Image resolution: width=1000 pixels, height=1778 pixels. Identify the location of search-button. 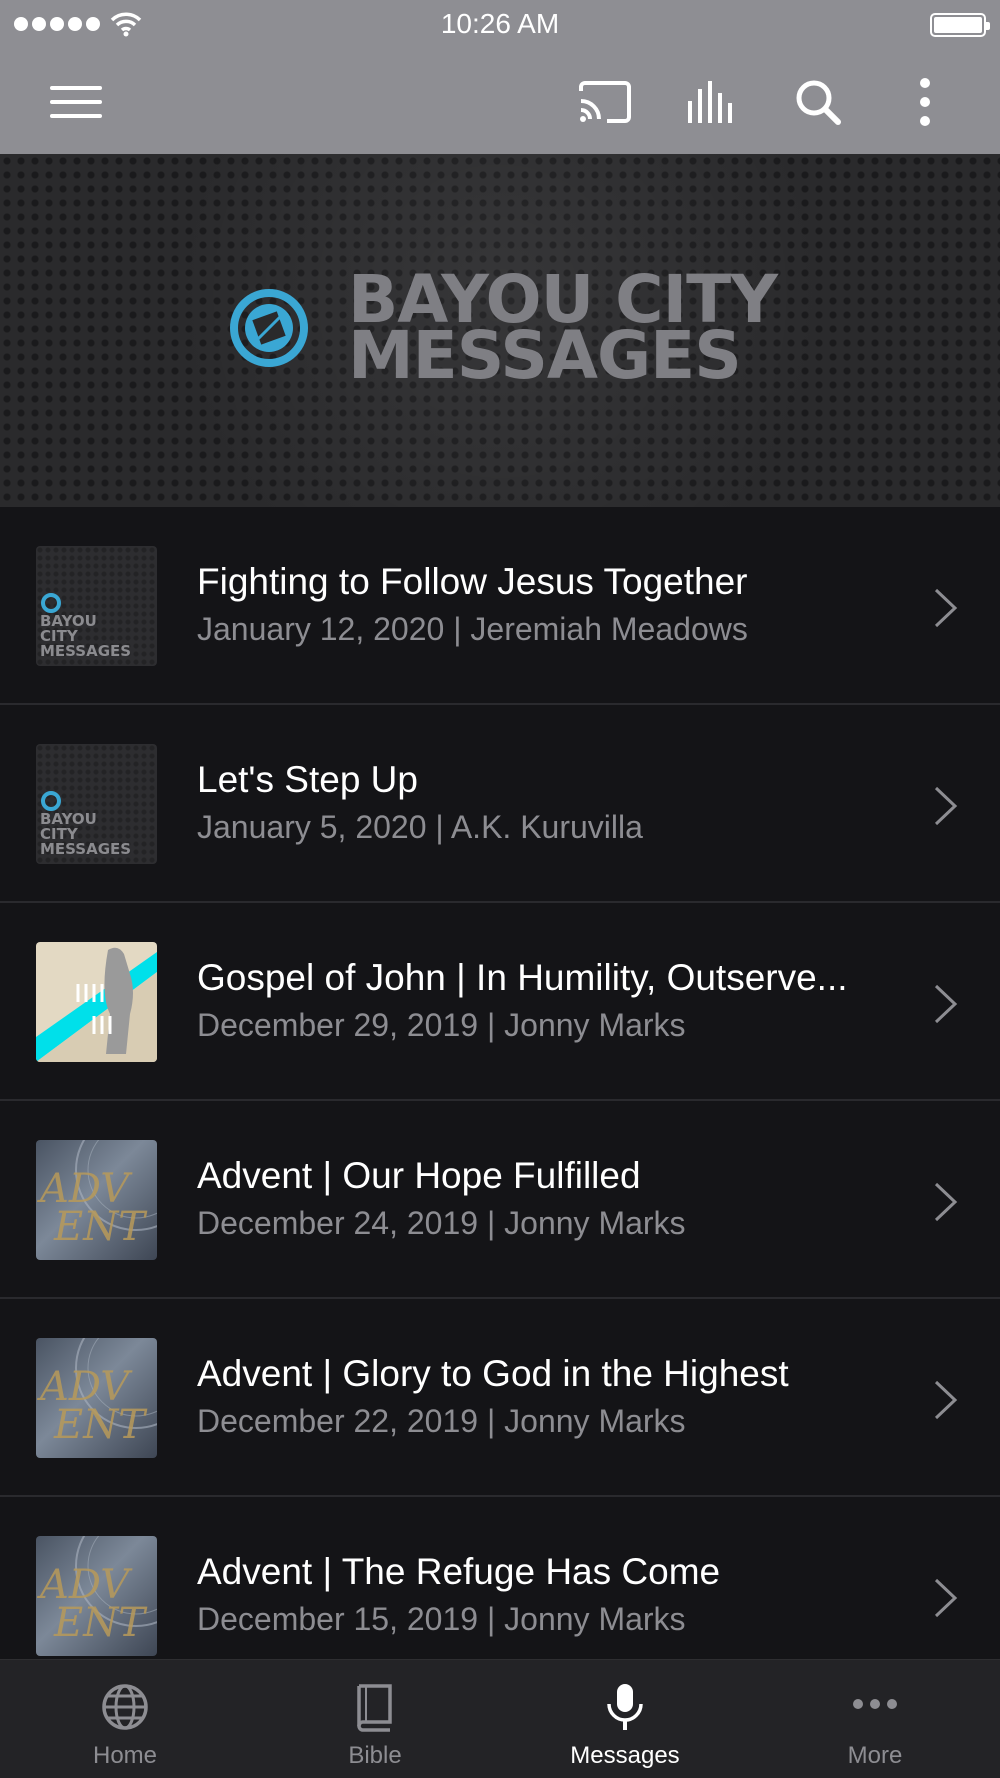
(818, 102).